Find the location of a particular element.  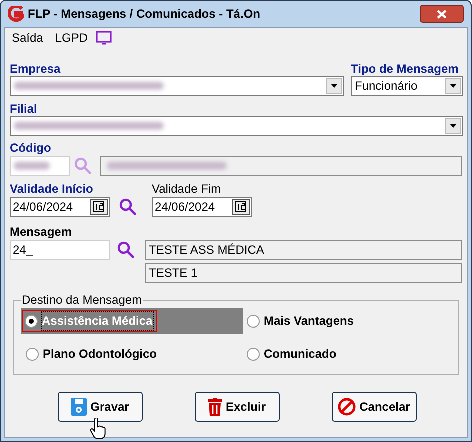

radio-option: Mais Vantagens is located at coordinates (301, 321).